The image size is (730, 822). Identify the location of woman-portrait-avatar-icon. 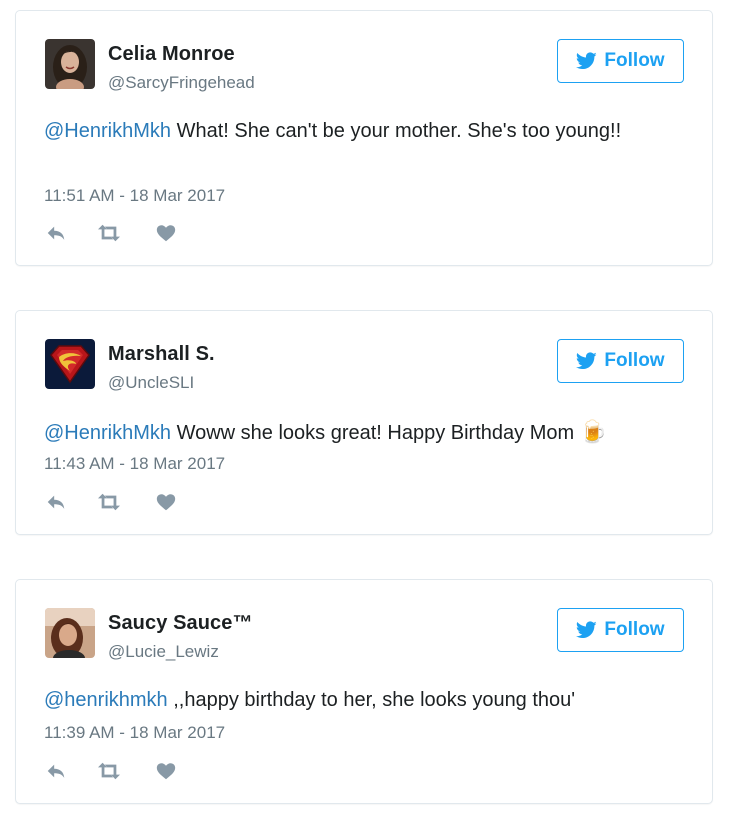
(70, 64).